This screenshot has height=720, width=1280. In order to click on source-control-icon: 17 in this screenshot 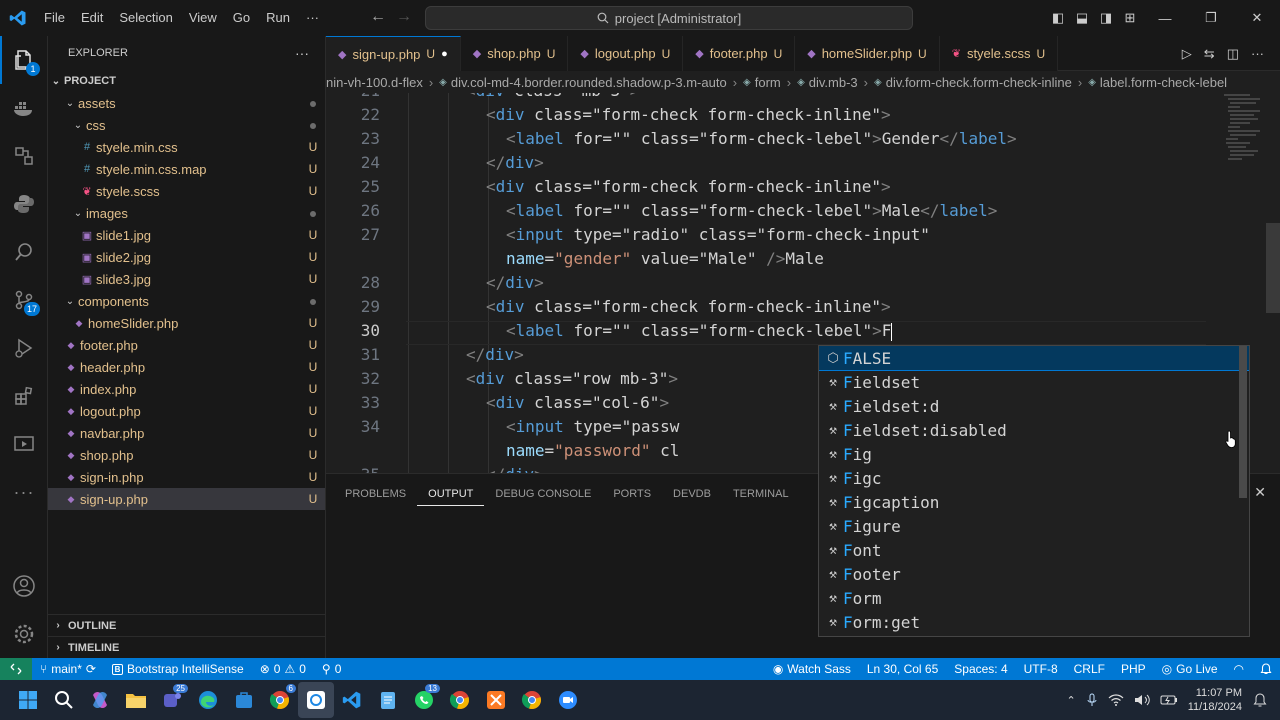, I will do `click(24, 300)`.